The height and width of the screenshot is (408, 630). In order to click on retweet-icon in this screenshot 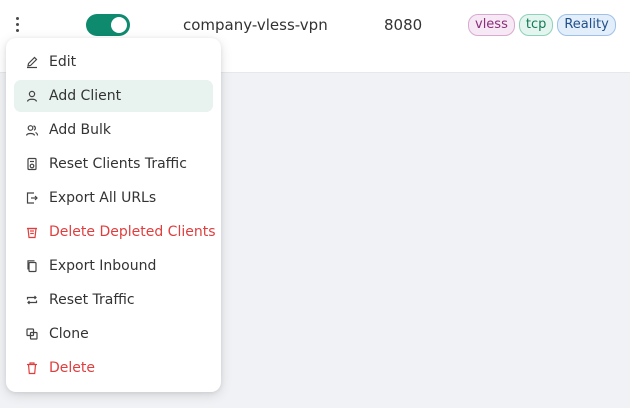, I will do `click(32, 300)`.